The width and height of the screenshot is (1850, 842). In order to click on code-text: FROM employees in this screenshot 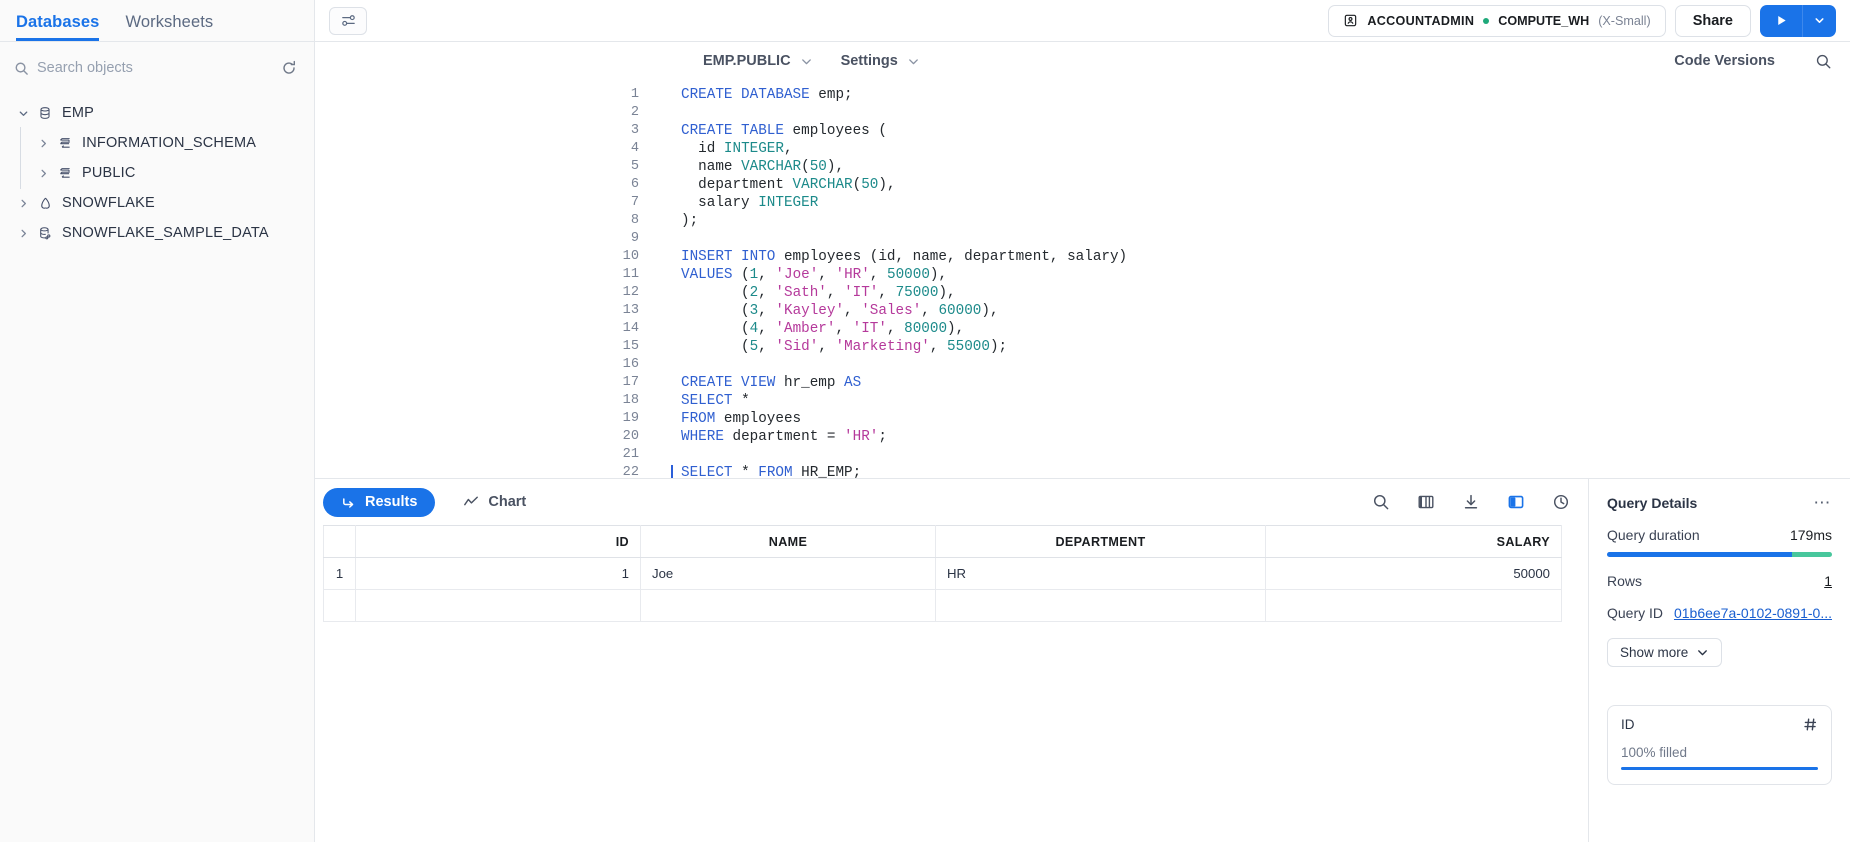, I will do `click(737, 419)`.